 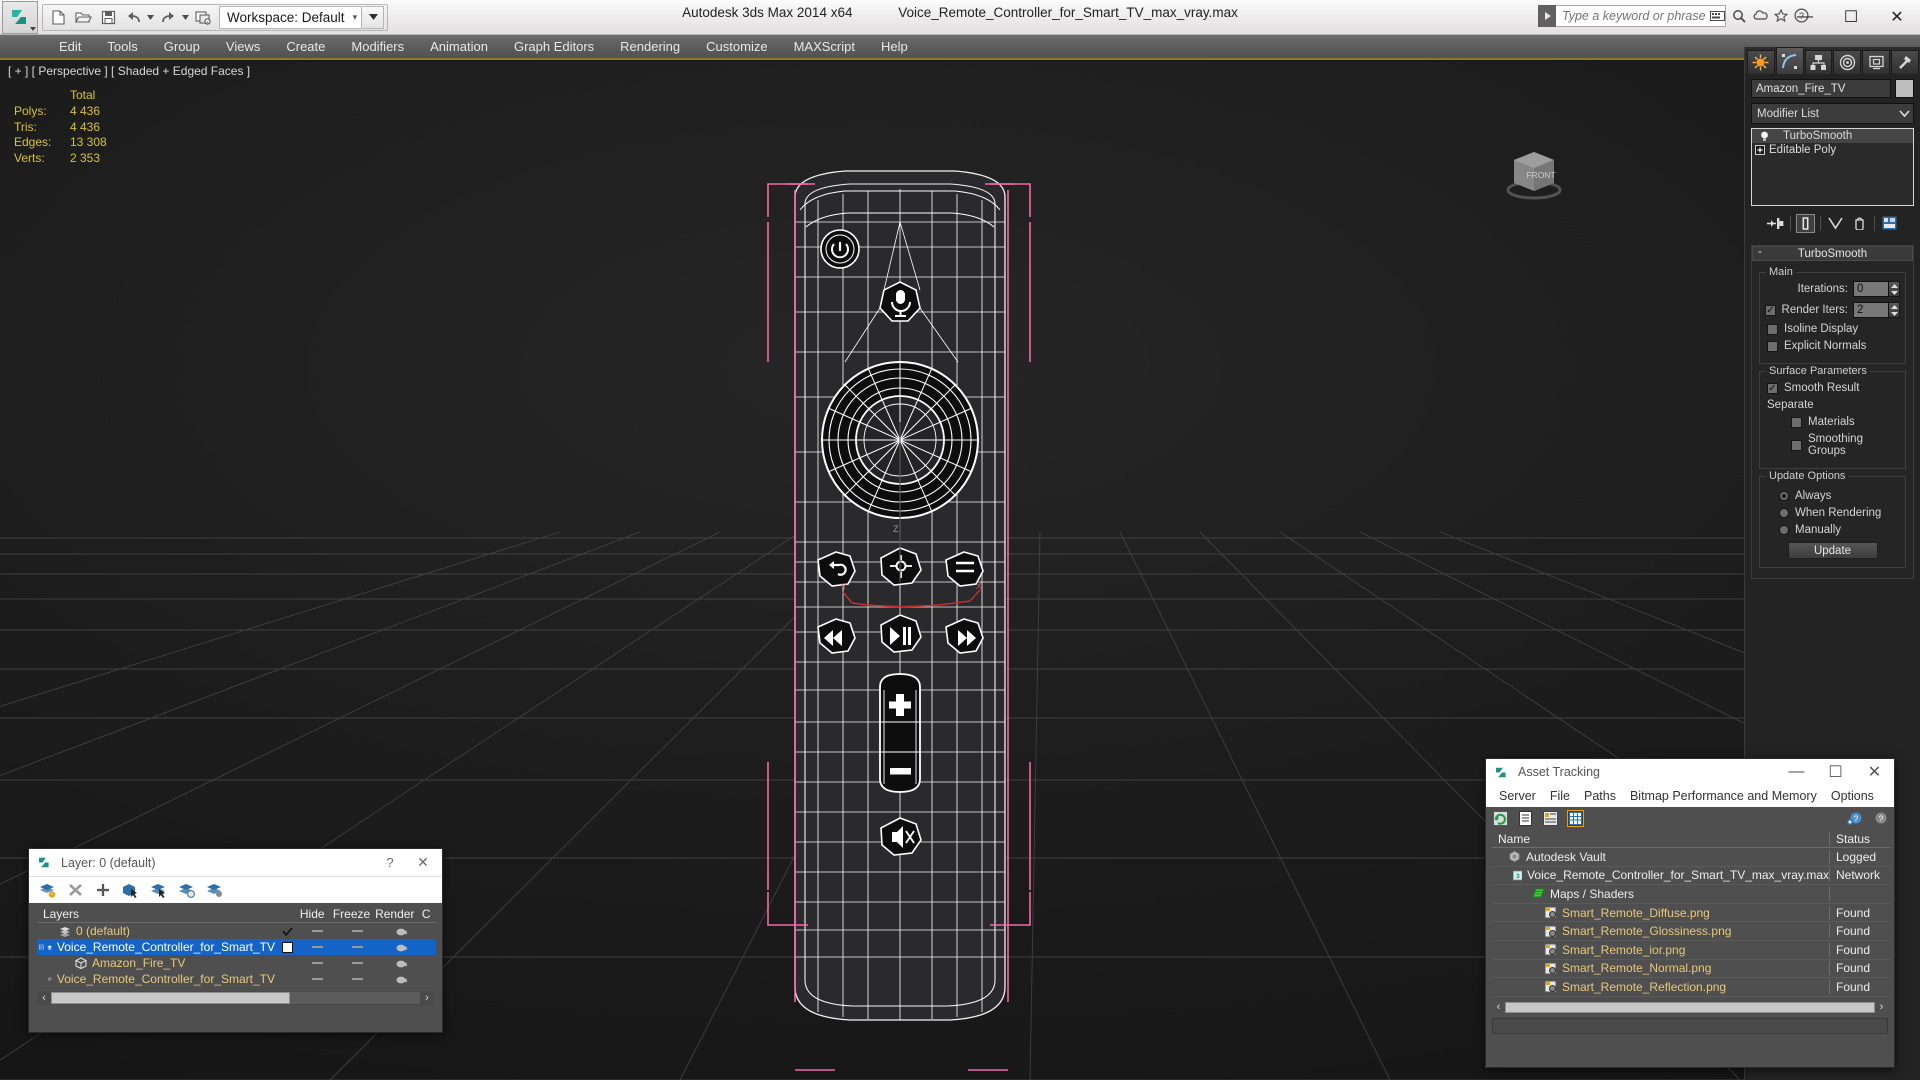 What do you see at coordinates (287, 947) in the screenshot?
I see `layer-active-check` at bounding box center [287, 947].